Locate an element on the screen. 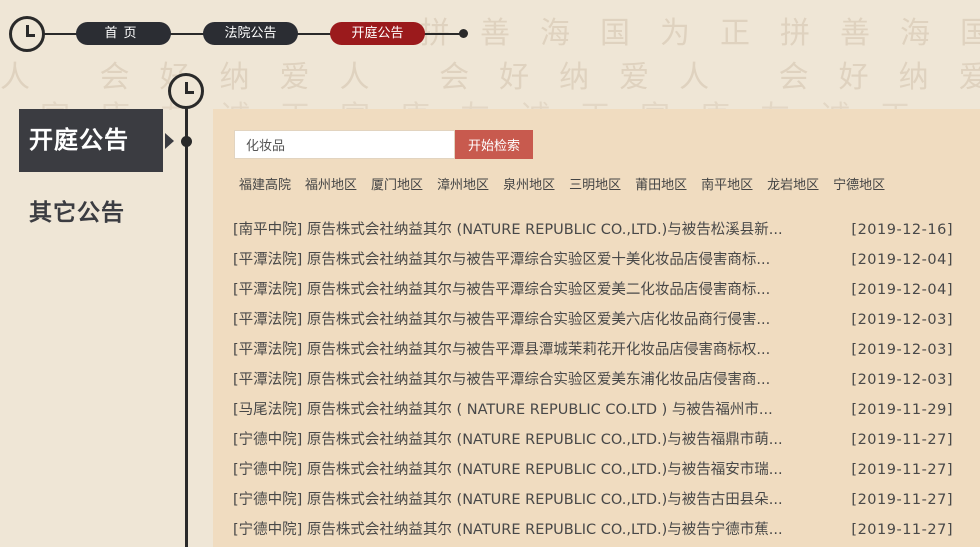  region-link: 三明地区 is located at coordinates (595, 183).